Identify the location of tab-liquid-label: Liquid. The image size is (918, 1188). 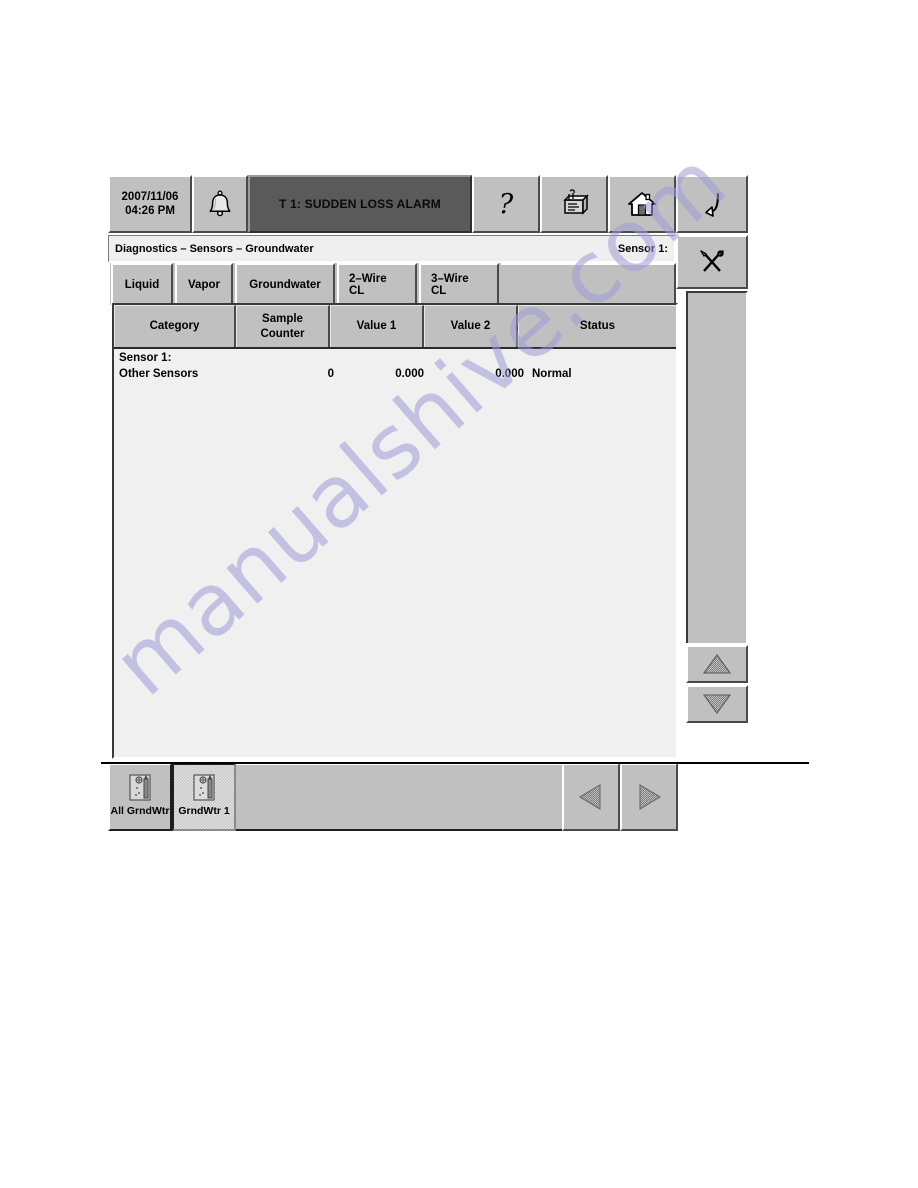
(142, 285).